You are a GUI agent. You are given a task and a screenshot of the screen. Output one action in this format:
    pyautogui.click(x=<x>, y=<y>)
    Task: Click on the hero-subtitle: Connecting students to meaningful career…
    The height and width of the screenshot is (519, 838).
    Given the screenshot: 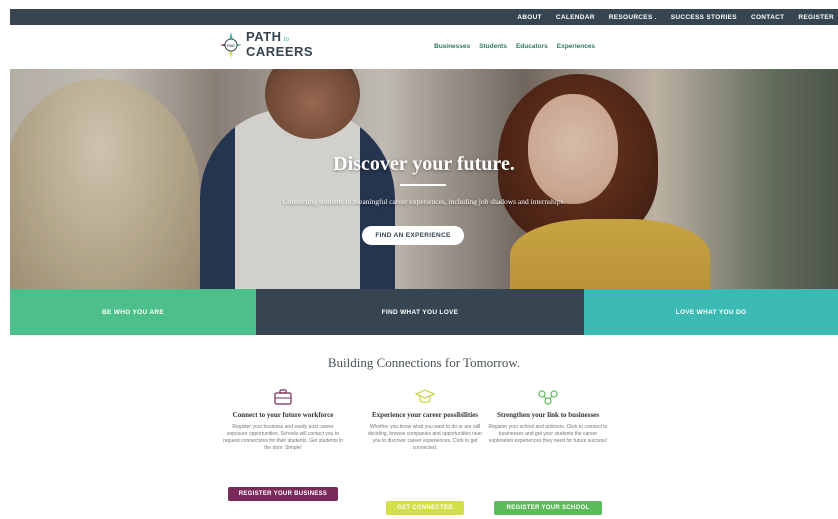 What is the action you would take?
    pyautogui.click(x=424, y=201)
    